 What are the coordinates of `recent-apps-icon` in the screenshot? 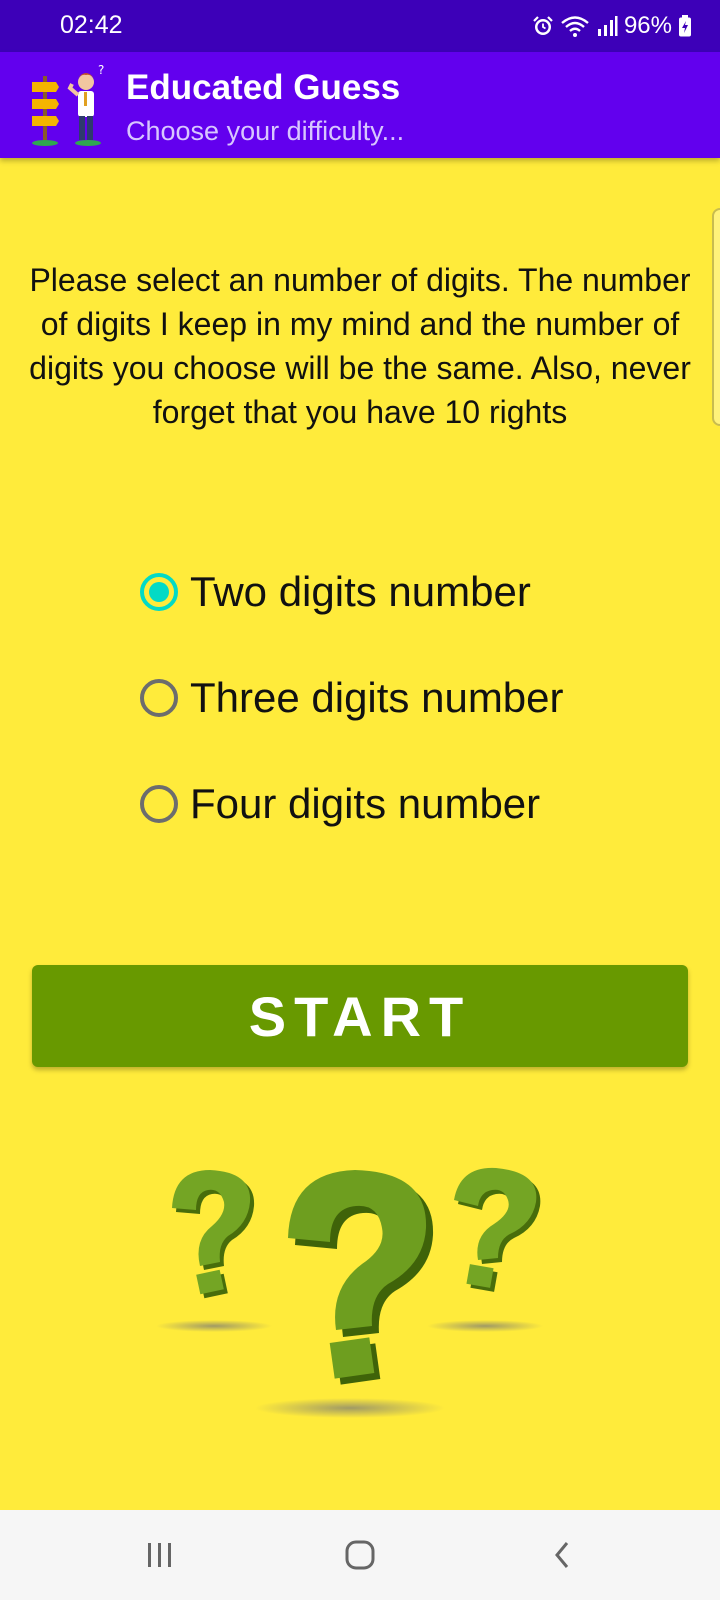 It's located at (160, 1555).